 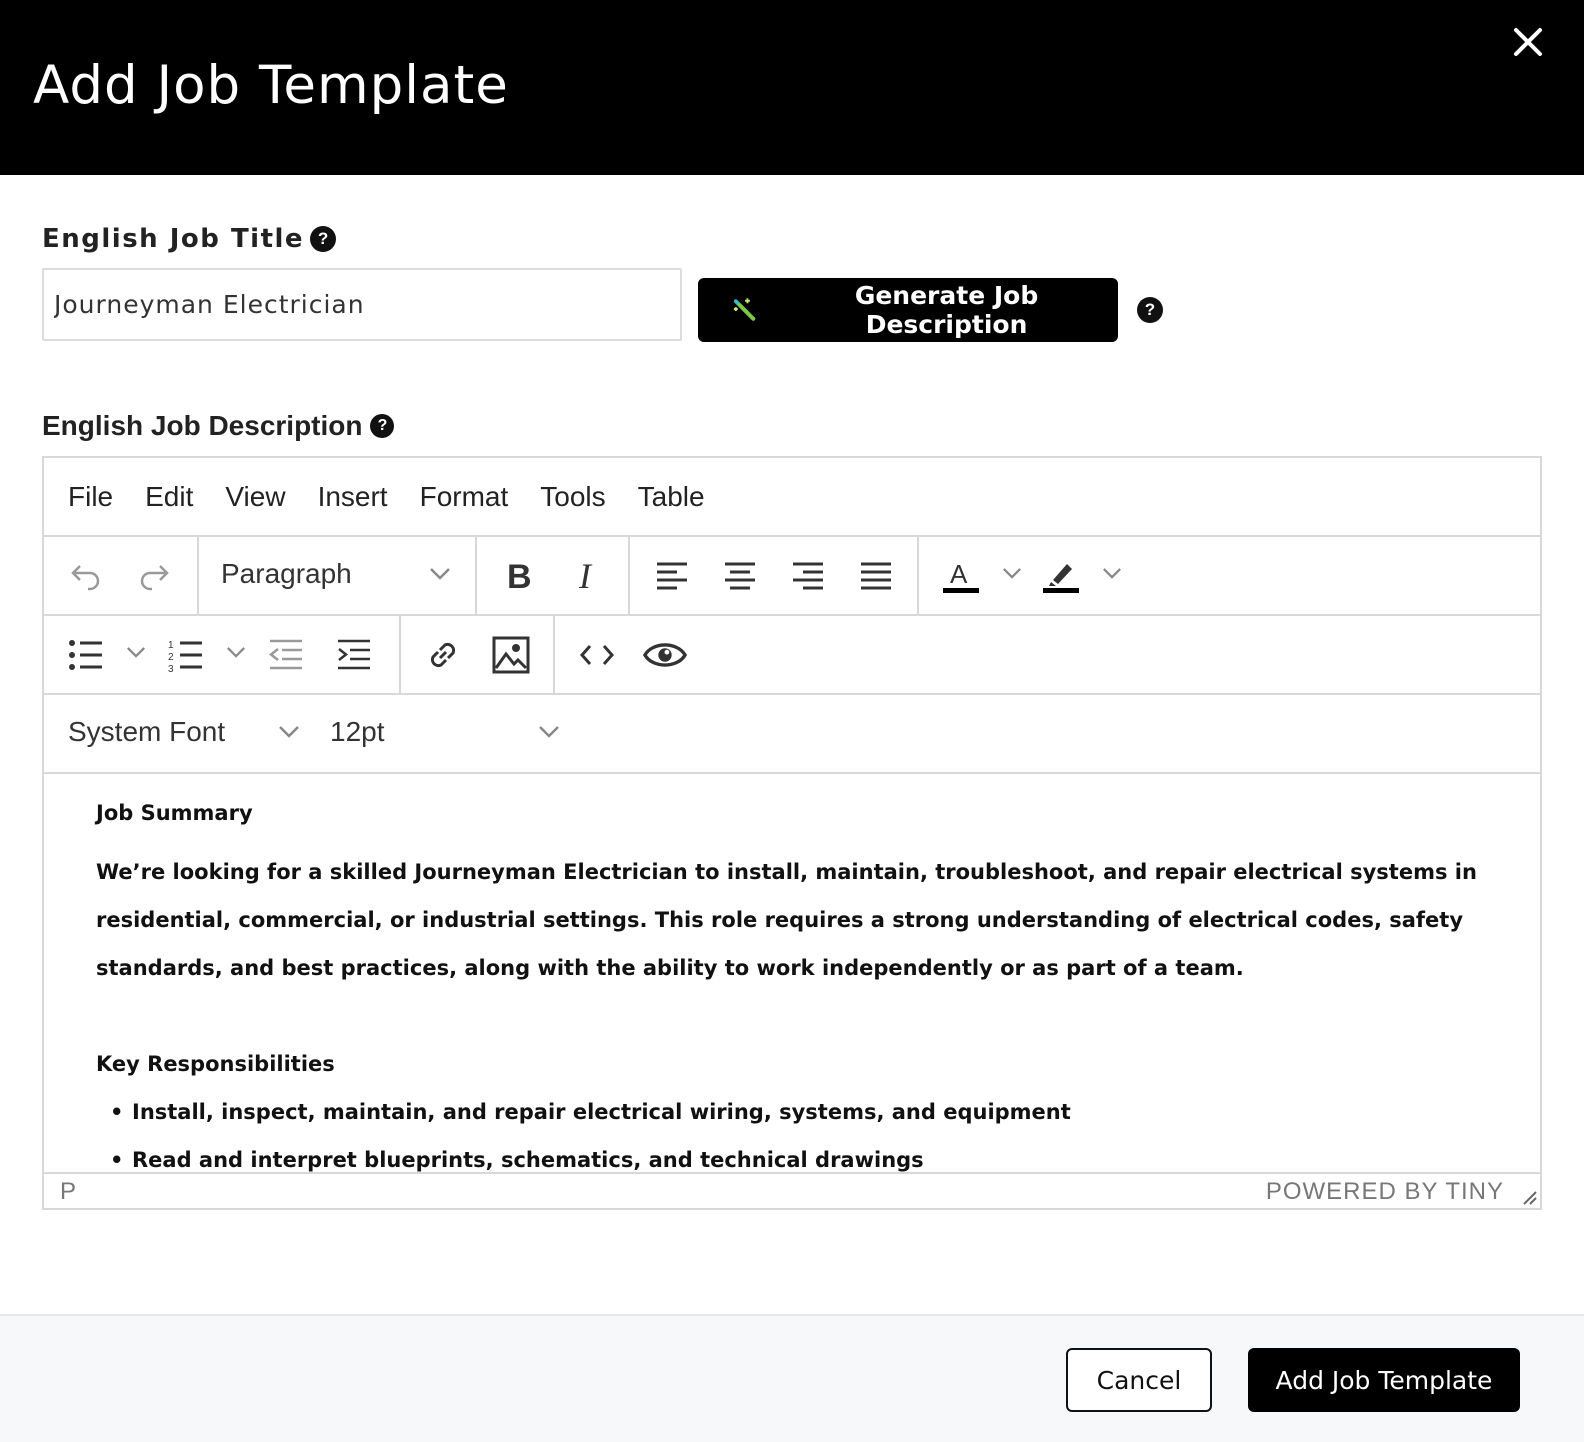 I want to click on indent-button, so click(x=354, y=655).